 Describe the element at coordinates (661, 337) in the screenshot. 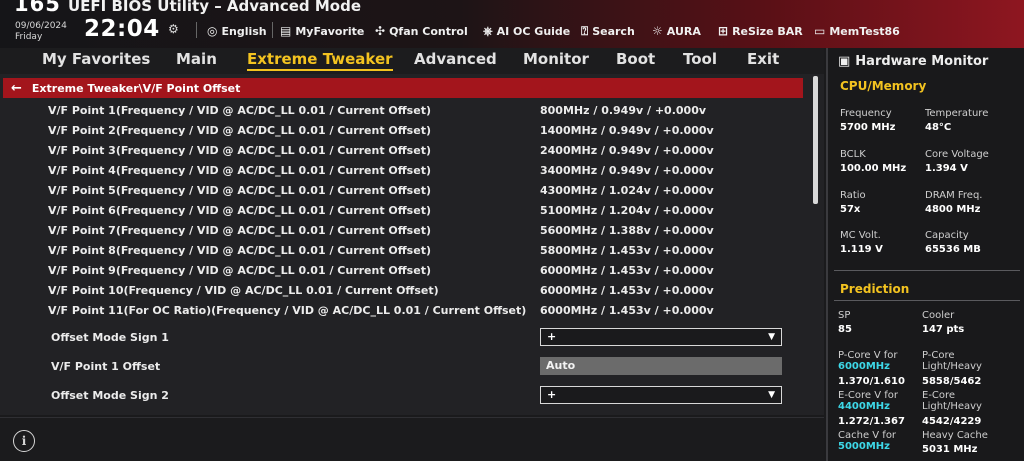

I see `offset-mode-sign-1-select: + ▼` at that location.